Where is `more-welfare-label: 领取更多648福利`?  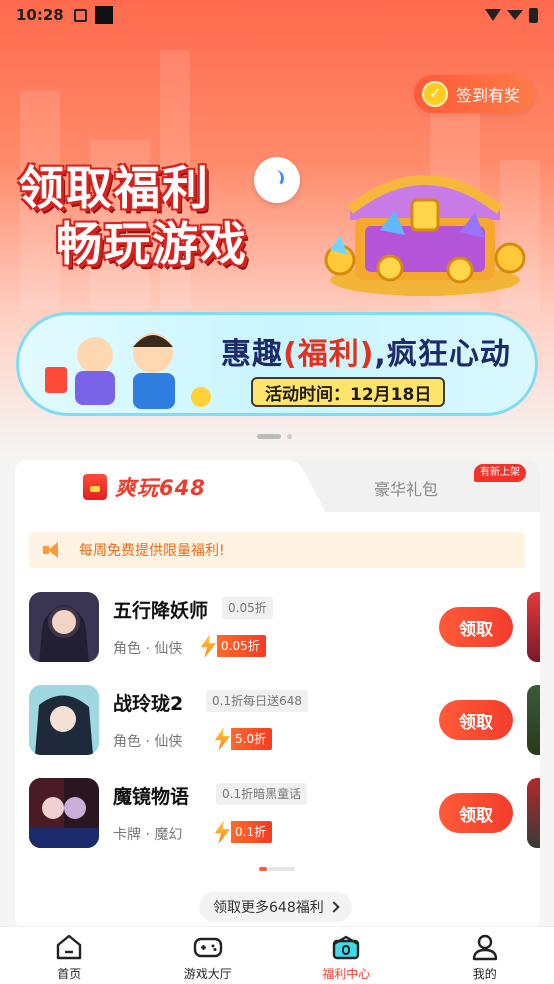 more-welfare-label: 领取更多648福利 is located at coordinates (268, 908).